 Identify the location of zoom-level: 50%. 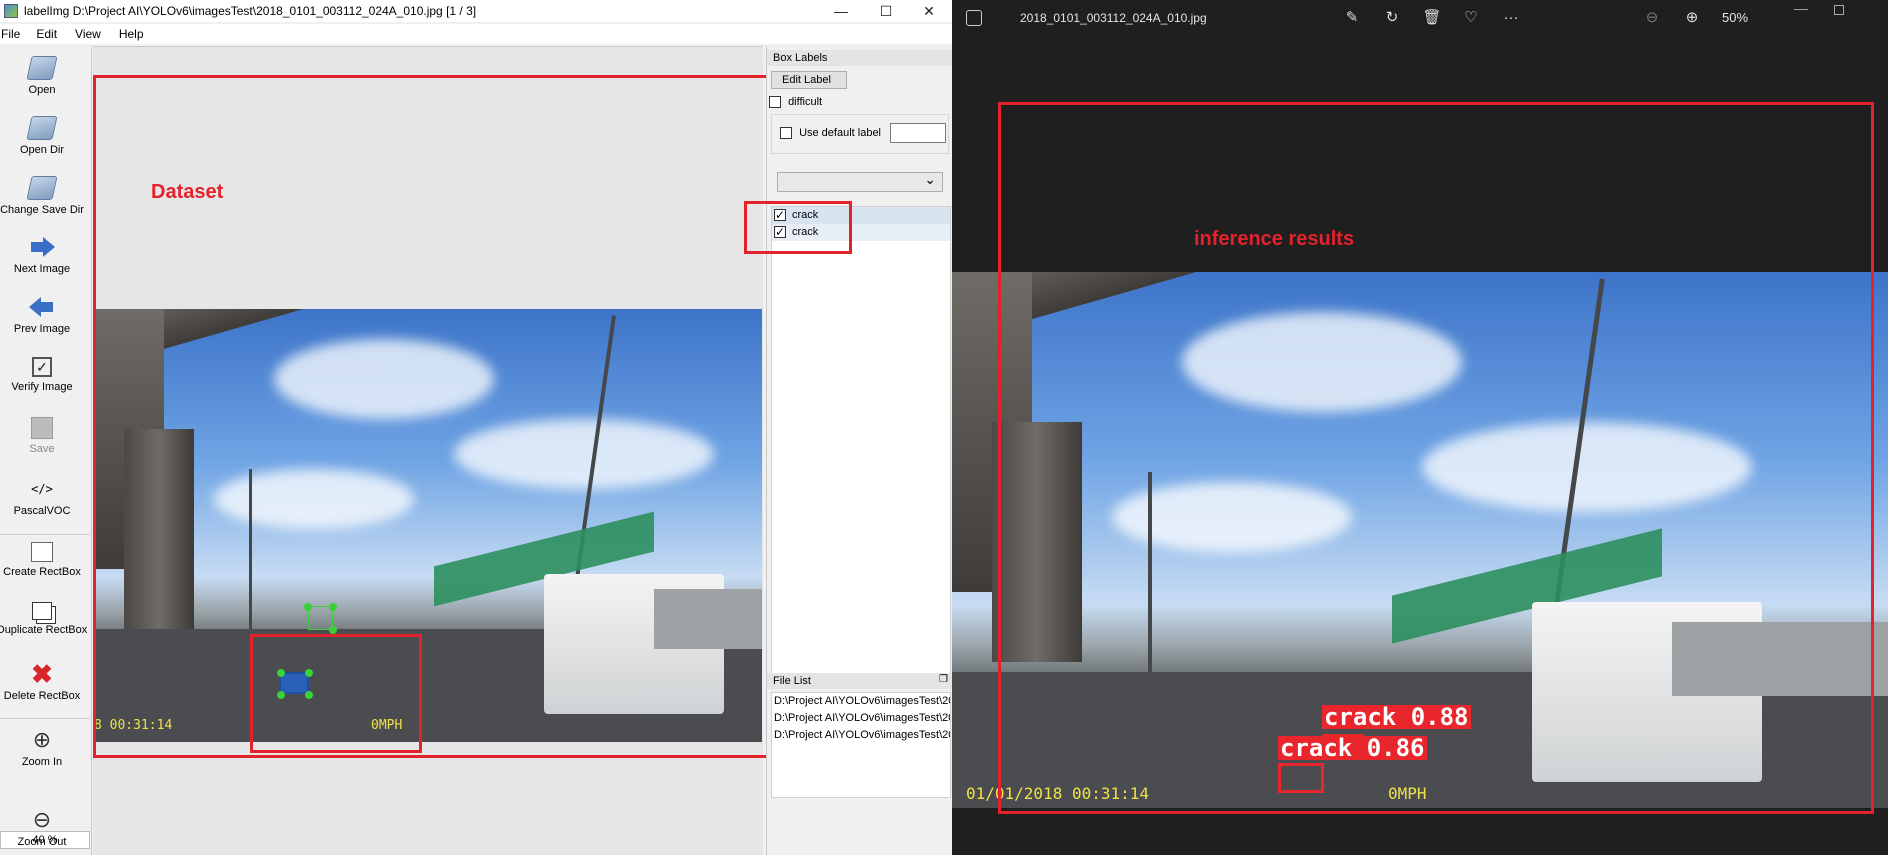
(1735, 17).